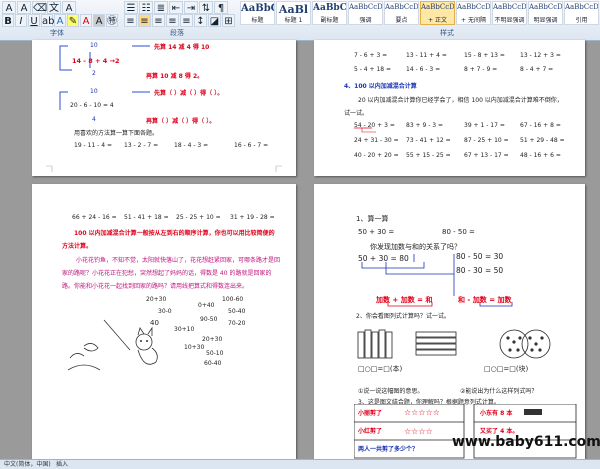 The height and width of the screenshot is (469, 600). What do you see at coordinates (506, 369) in the screenshot?
I see `p4-boxes-2: □○□=□(块)` at bounding box center [506, 369].